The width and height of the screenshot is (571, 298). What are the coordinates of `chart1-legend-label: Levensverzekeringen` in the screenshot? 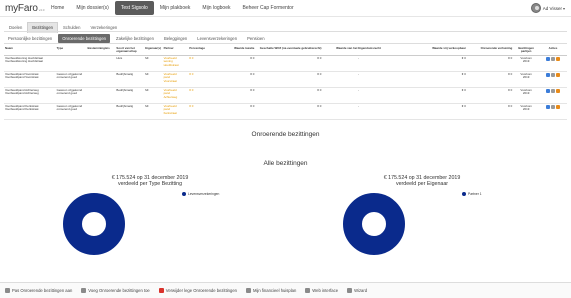 It's located at (203, 194).